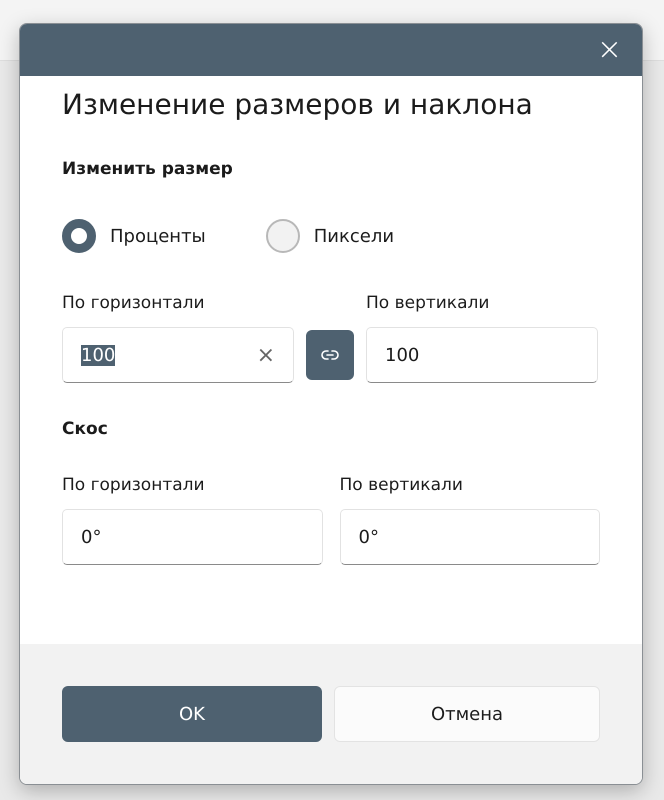 This screenshot has height=800, width=664. I want to click on radio-label: Проценты, so click(158, 236).